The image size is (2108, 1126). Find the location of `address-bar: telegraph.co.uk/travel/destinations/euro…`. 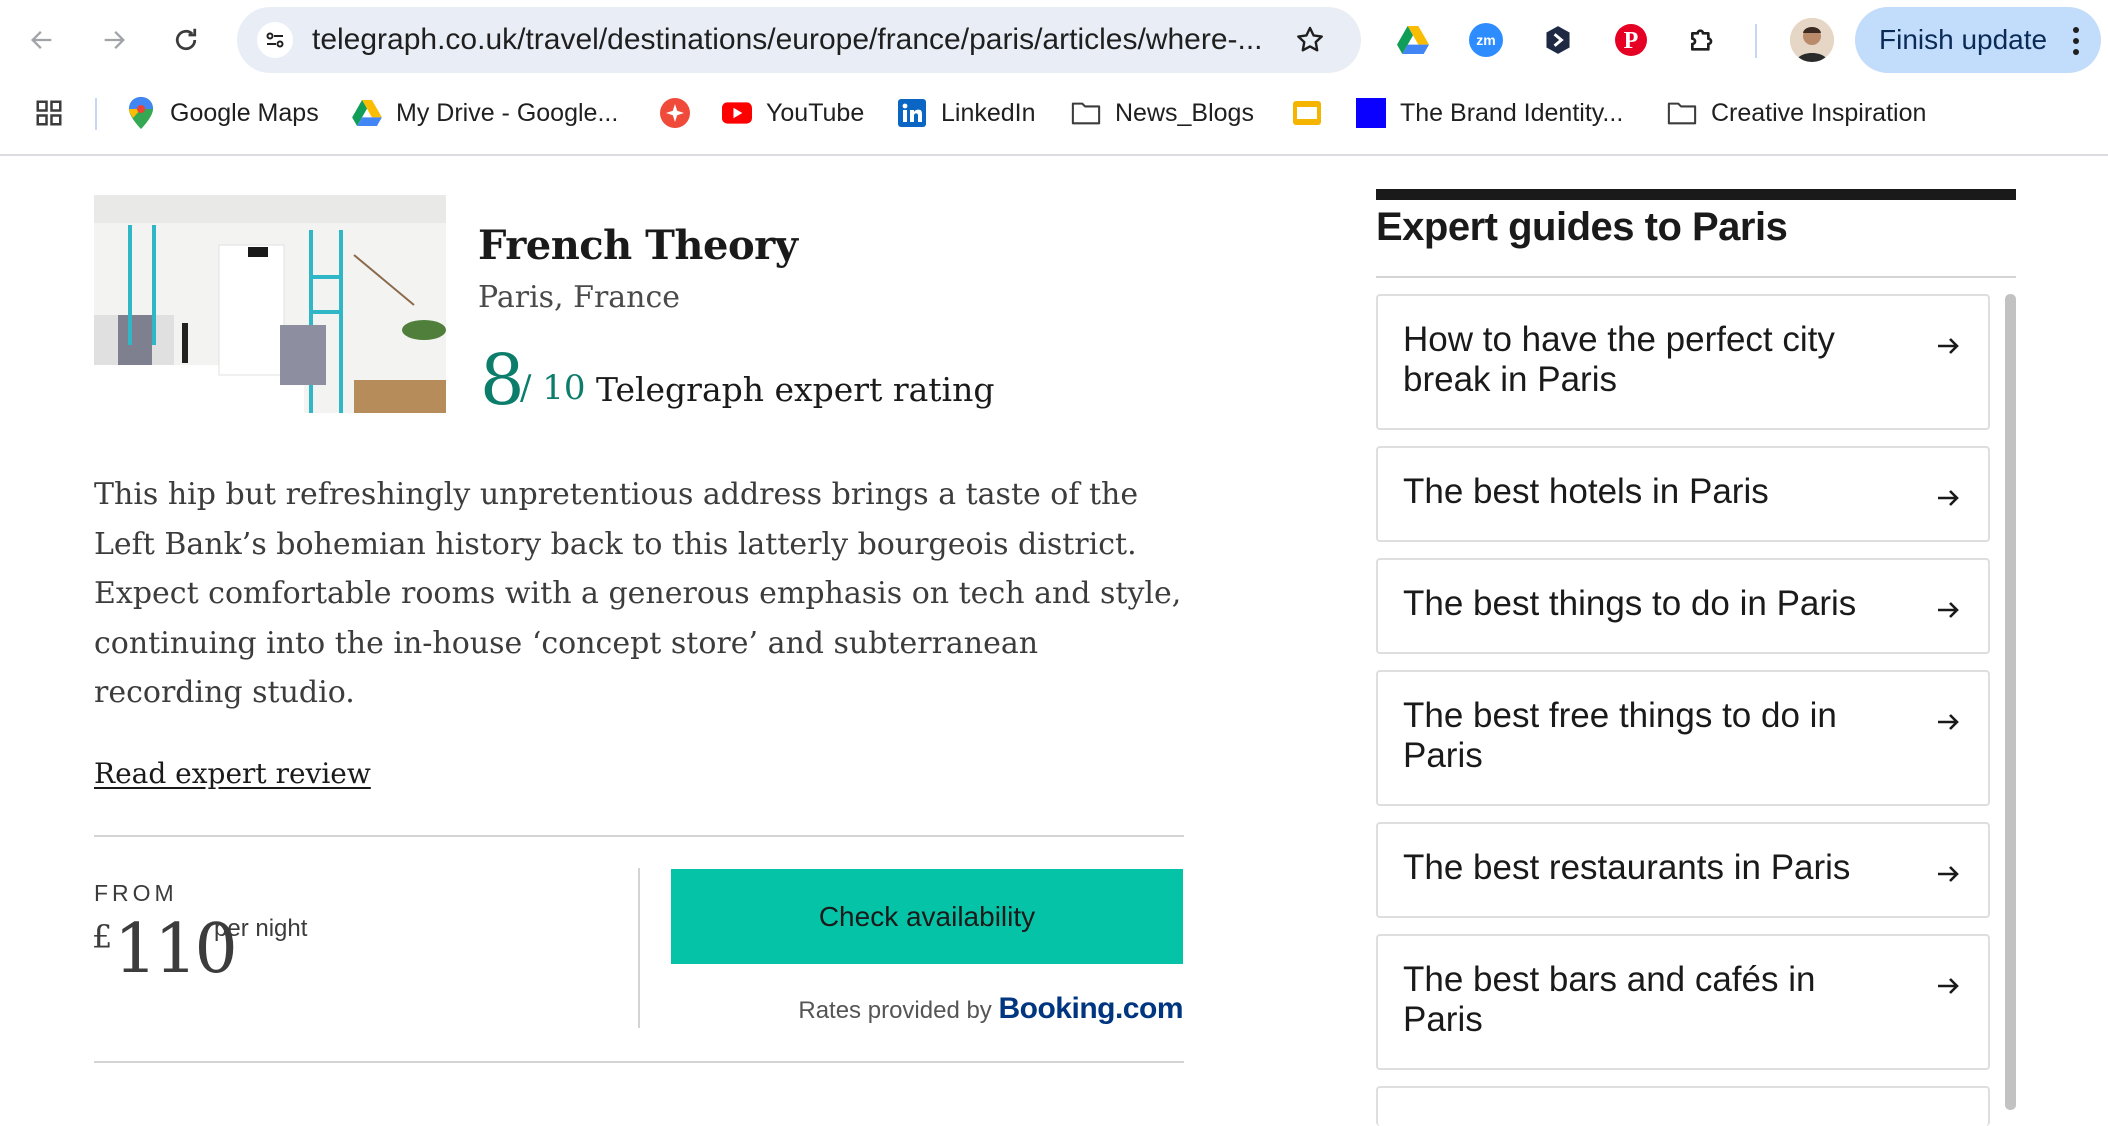

address-bar: telegraph.co.uk/travel/destinations/euro… is located at coordinates (799, 40).